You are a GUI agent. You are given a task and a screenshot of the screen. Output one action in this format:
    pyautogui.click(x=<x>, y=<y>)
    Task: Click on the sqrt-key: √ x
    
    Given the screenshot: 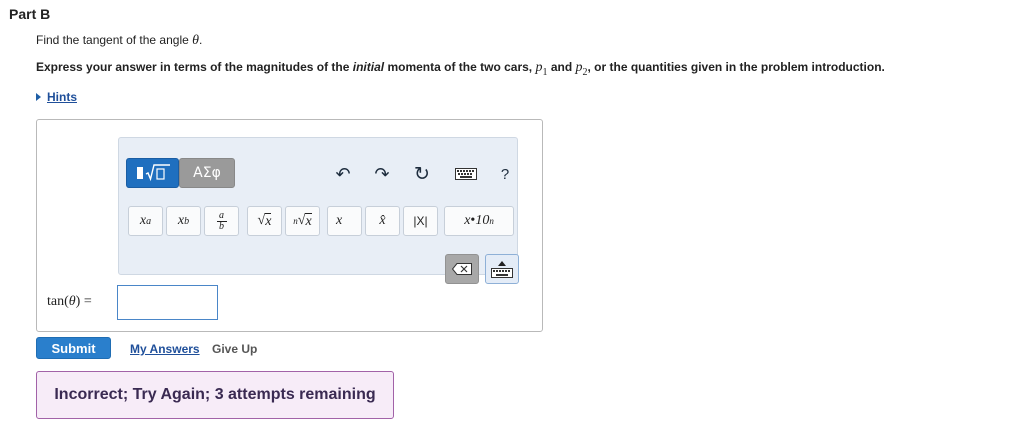 What is the action you would take?
    pyautogui.click(x=264, y=221)
    